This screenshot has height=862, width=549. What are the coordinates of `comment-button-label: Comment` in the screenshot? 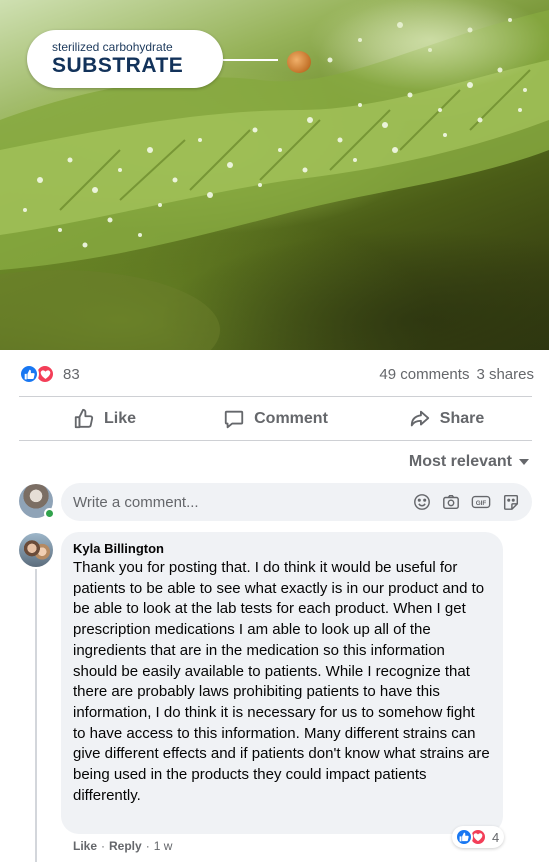 It's located at (291, 418).